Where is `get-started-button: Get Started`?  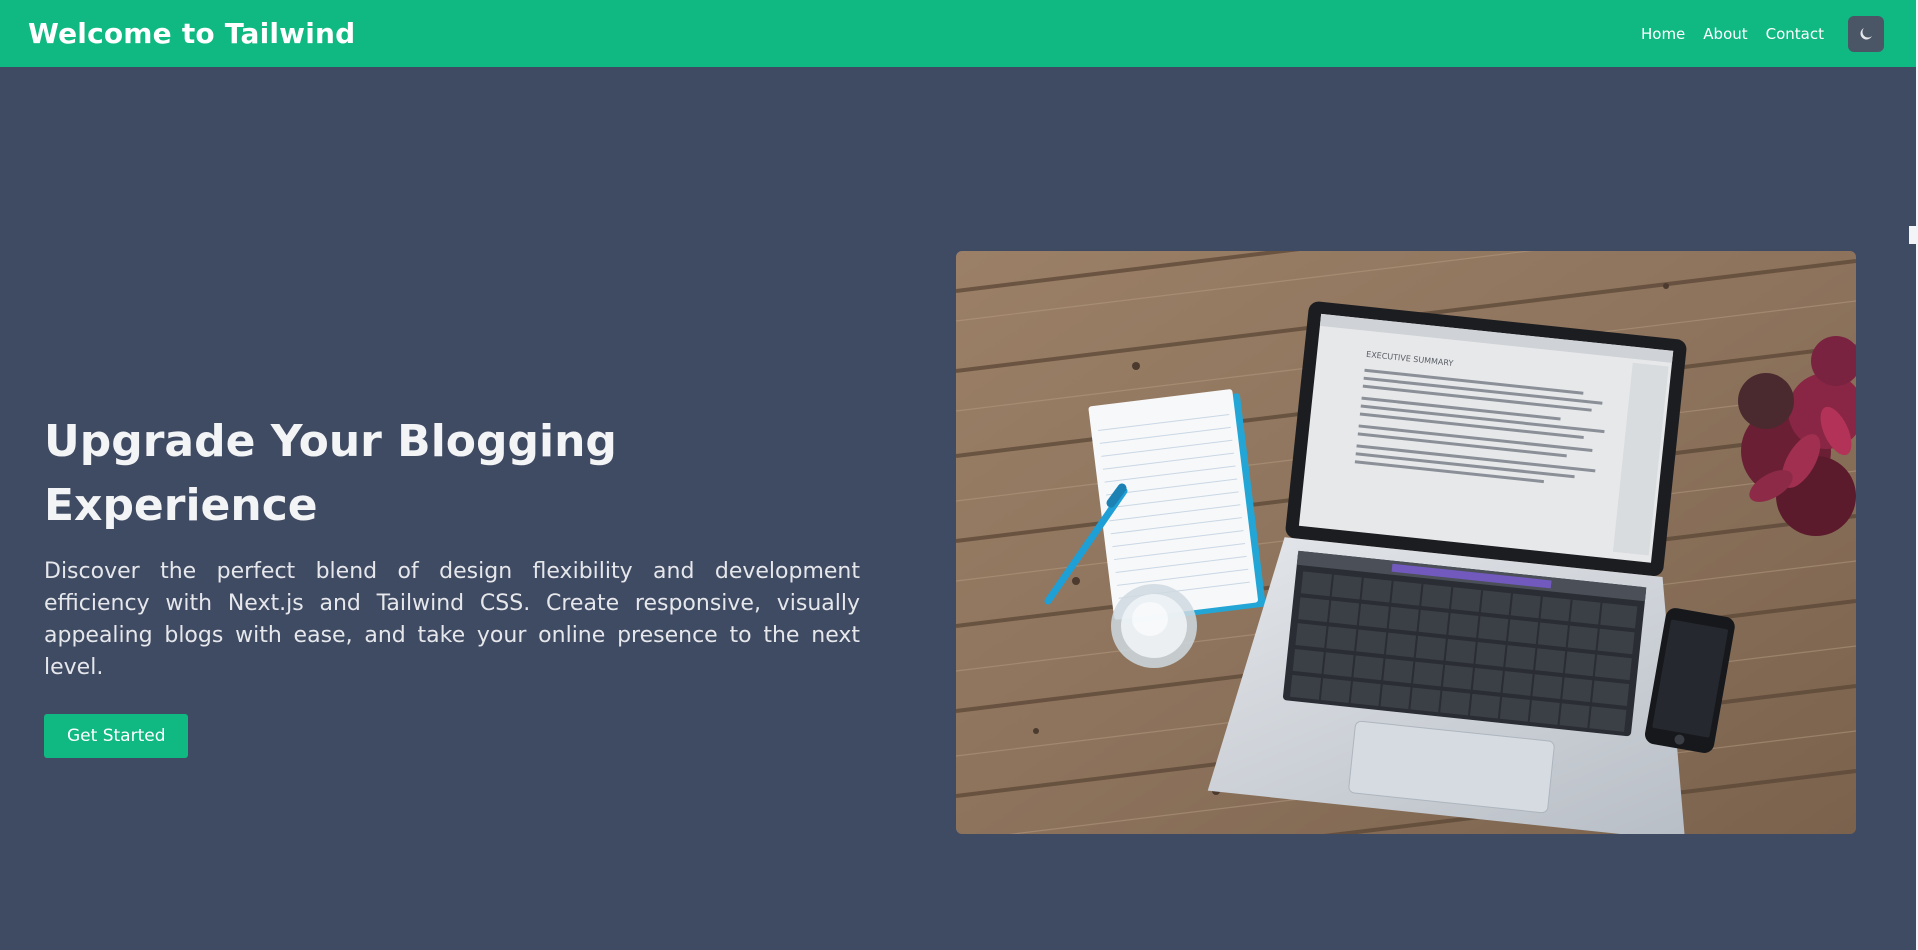
get-started-button: Get Started is located at coordinates (116, 736).